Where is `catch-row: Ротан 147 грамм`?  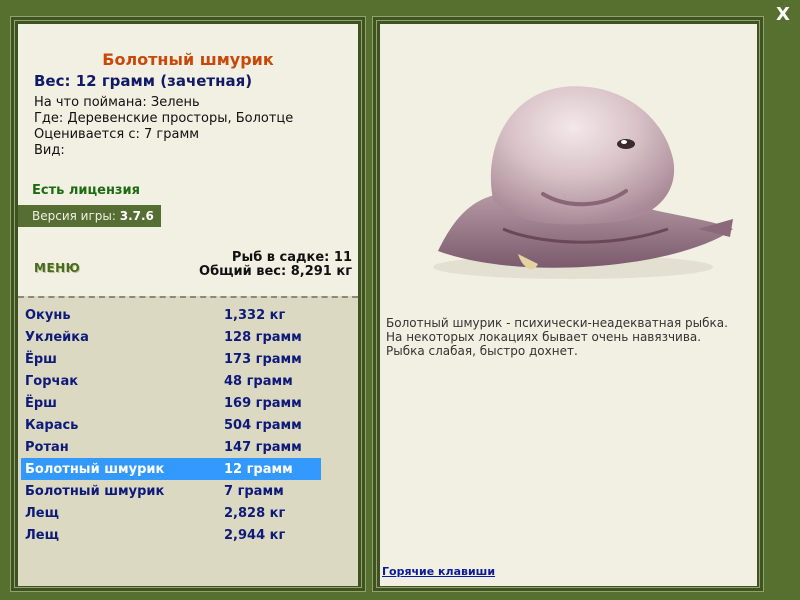
catch-row: Ротан 147 грамм is located at coordinates (171, 447).